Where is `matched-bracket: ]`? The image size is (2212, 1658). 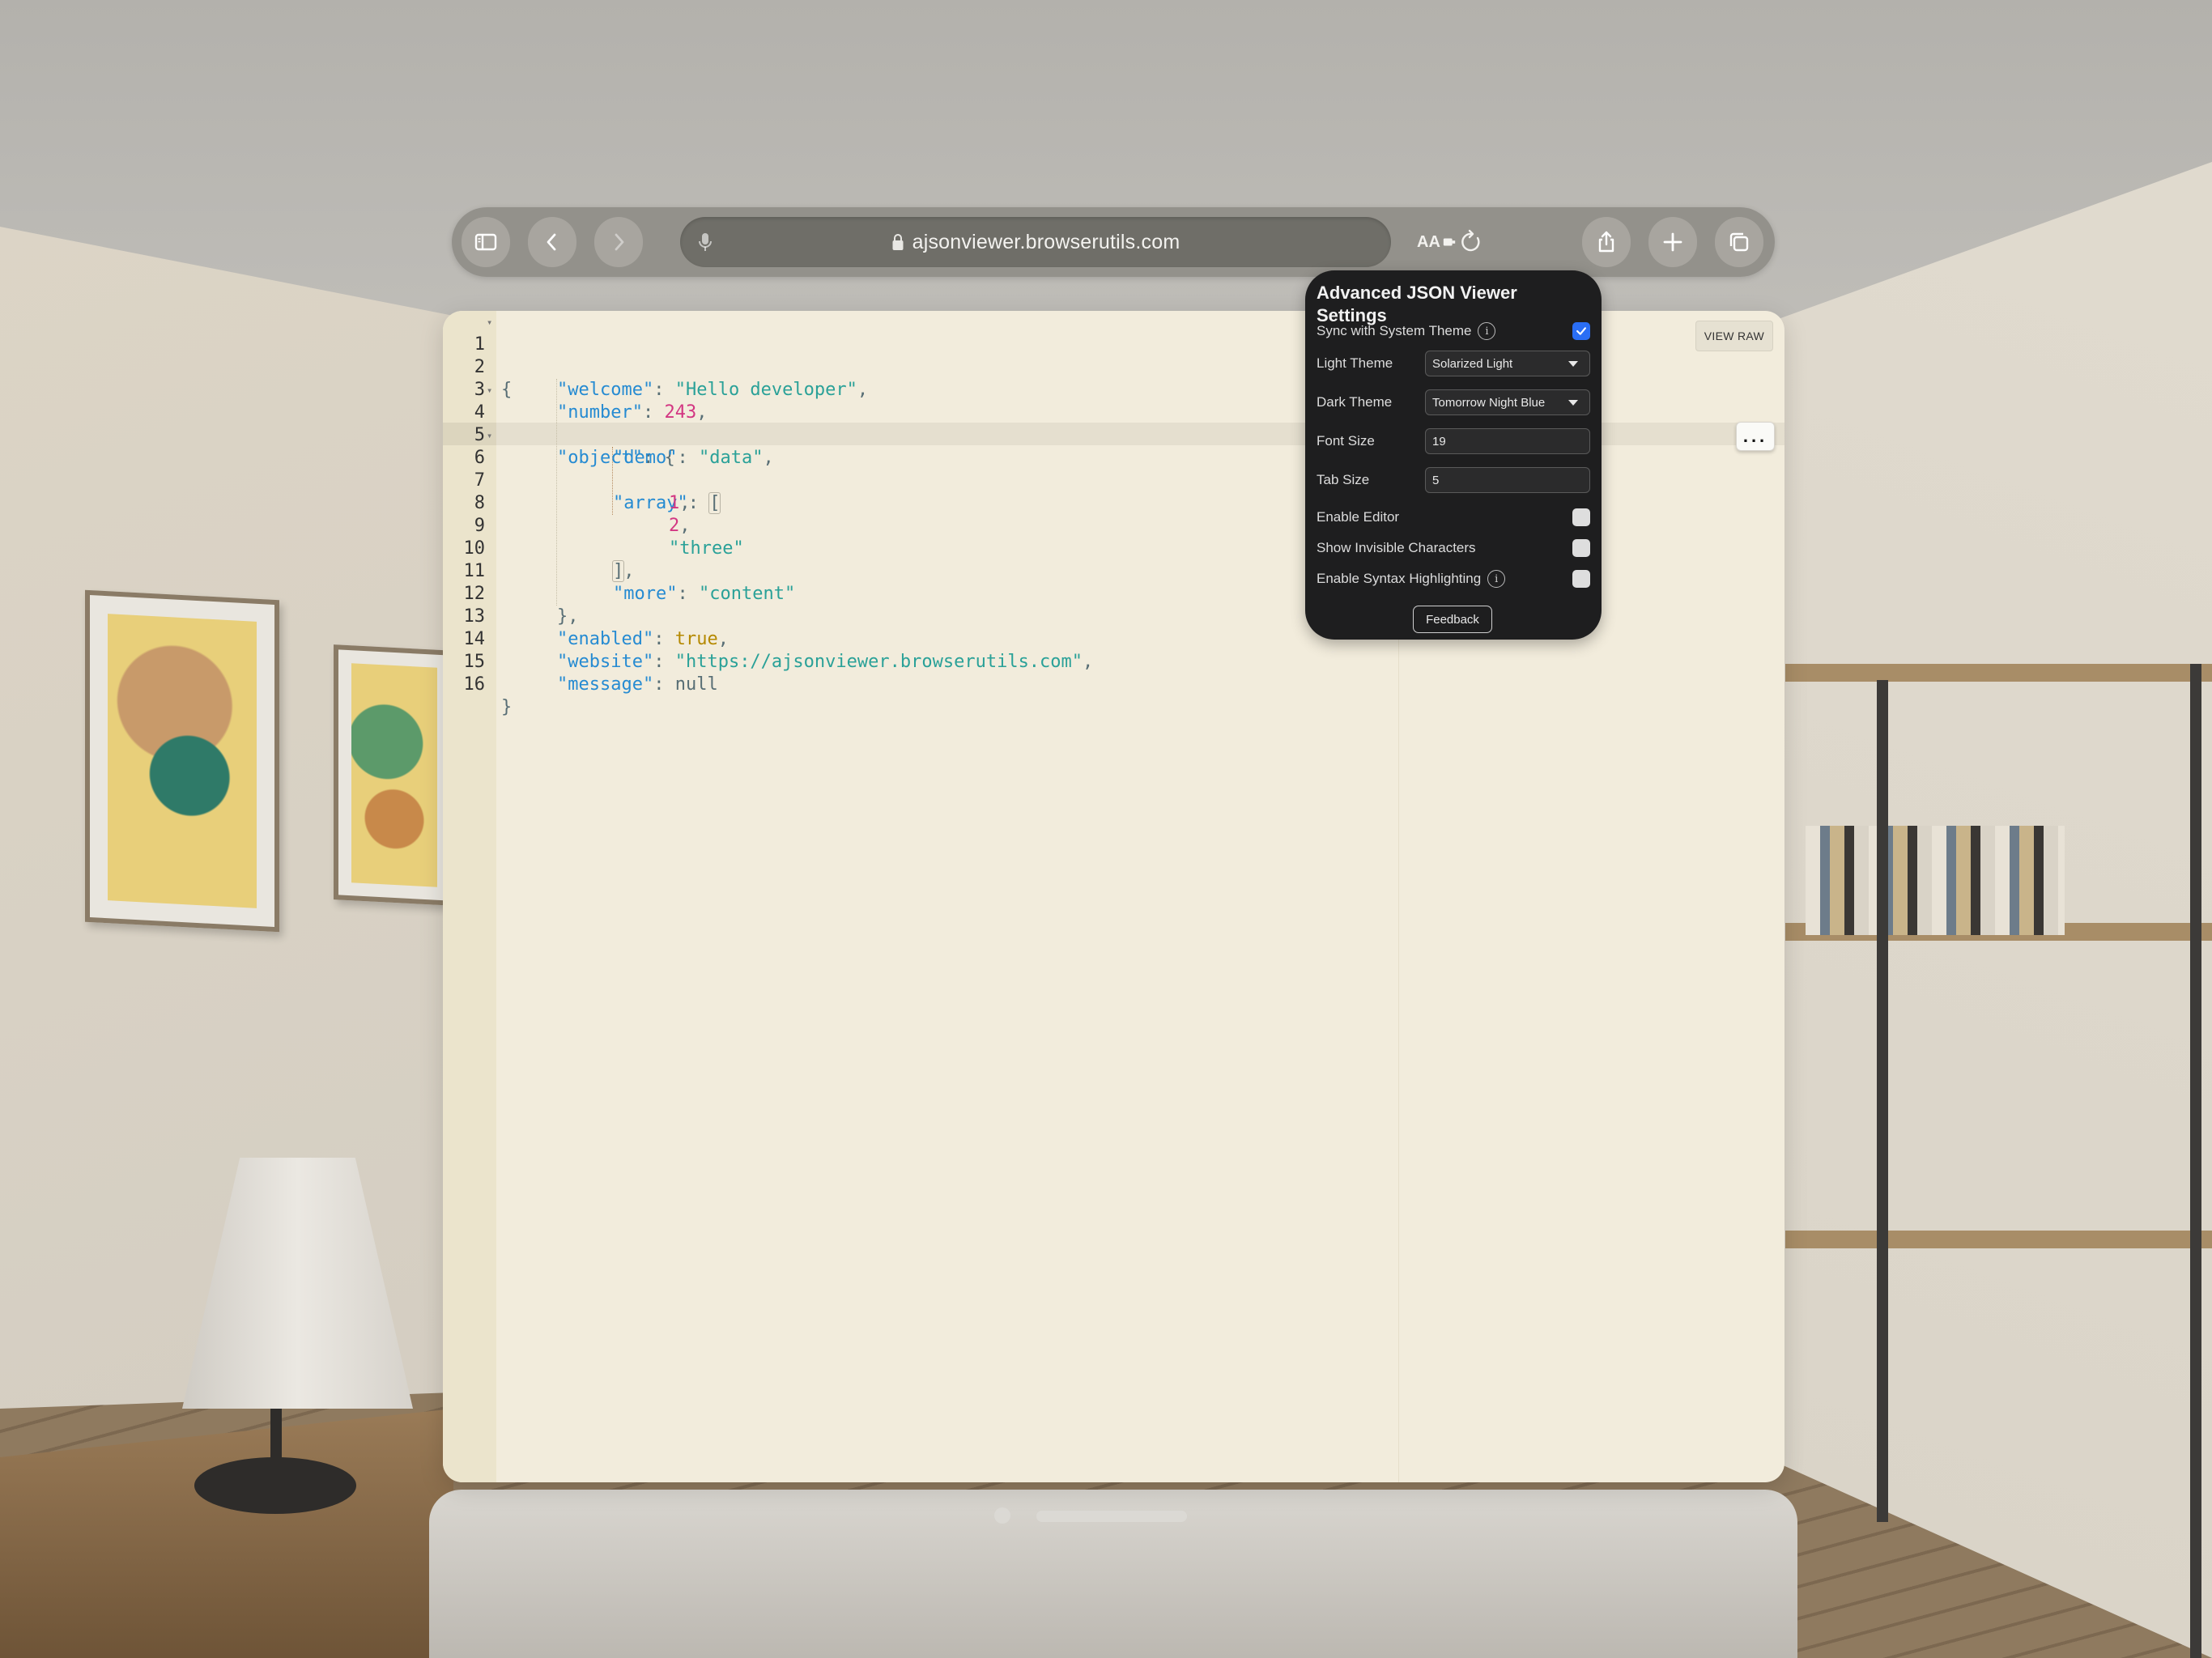
matched-bracket: ] is located at coordinates (618, 571).